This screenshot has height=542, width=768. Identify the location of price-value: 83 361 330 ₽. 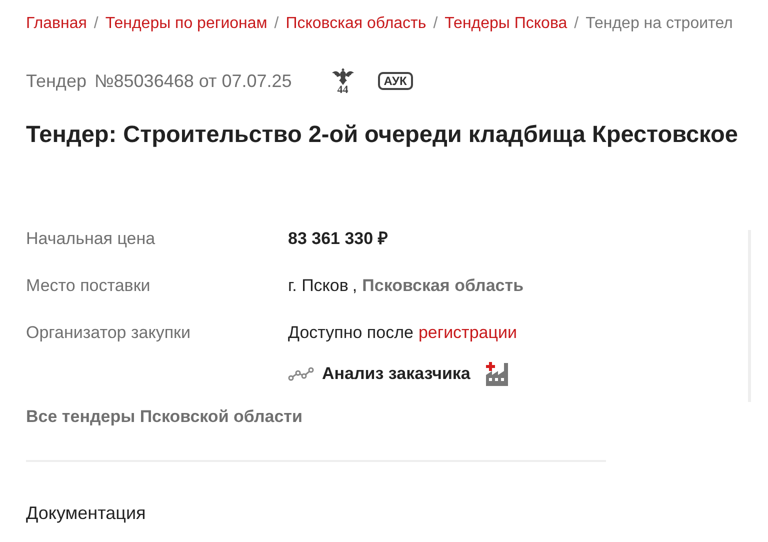
(338, 239).